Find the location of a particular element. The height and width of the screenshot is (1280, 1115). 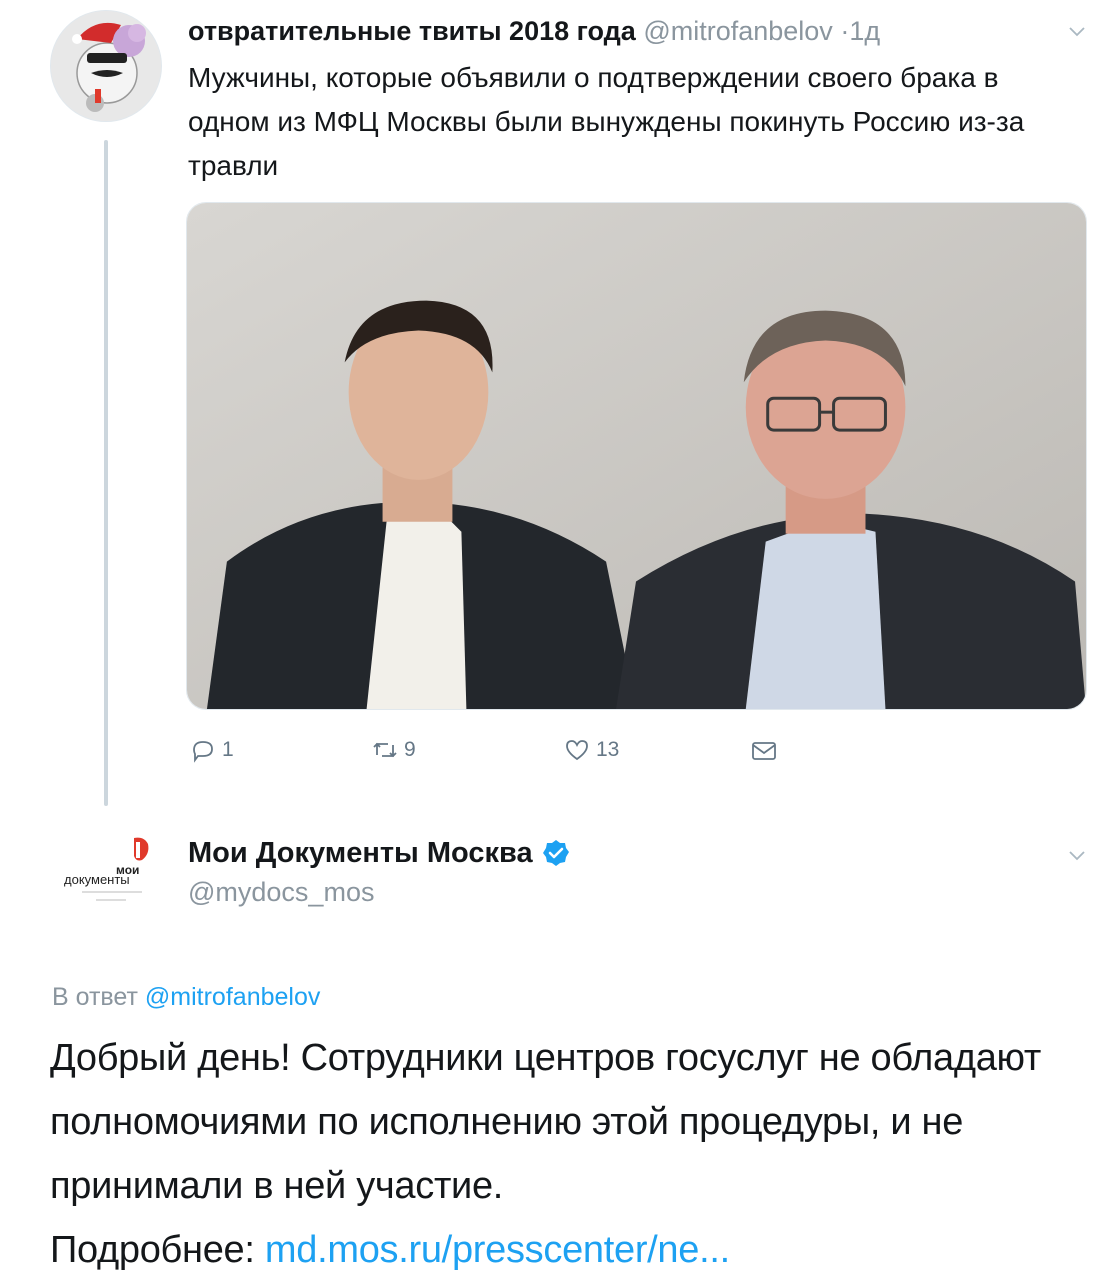

reply-count: 1 is located at coordinates (228, 749).